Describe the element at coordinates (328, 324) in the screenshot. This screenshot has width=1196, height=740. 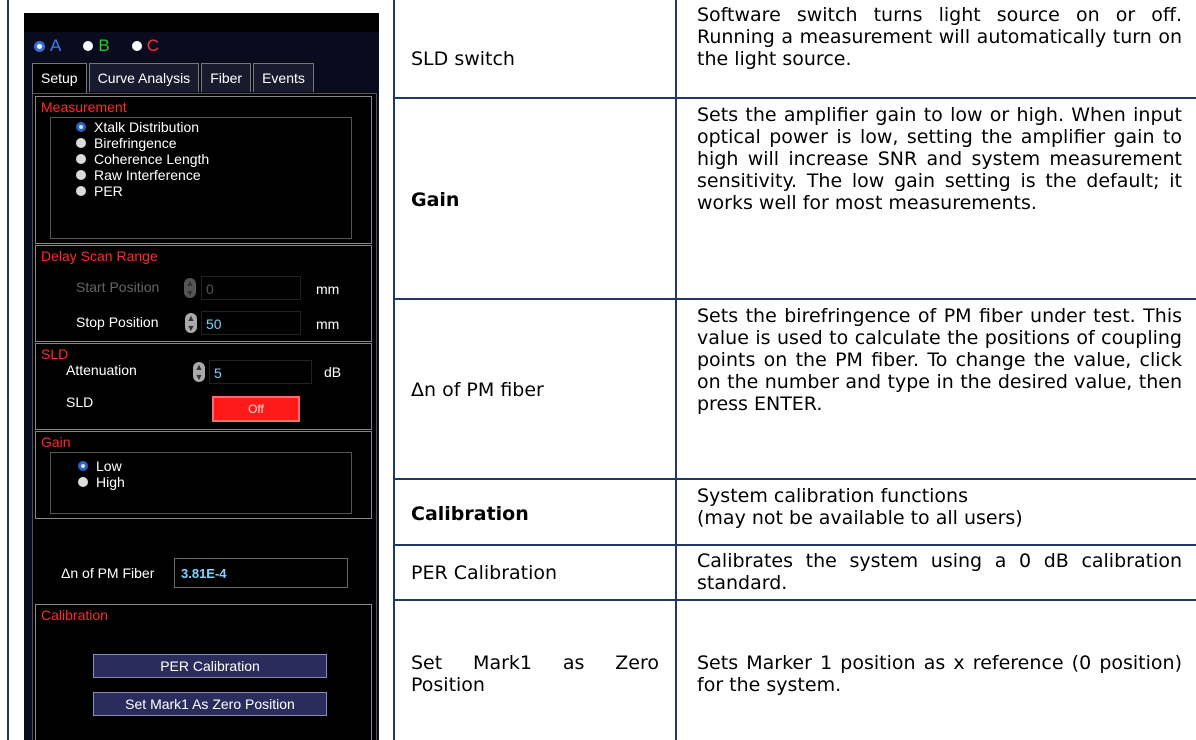
I see `stop-unit: mm` at that location.